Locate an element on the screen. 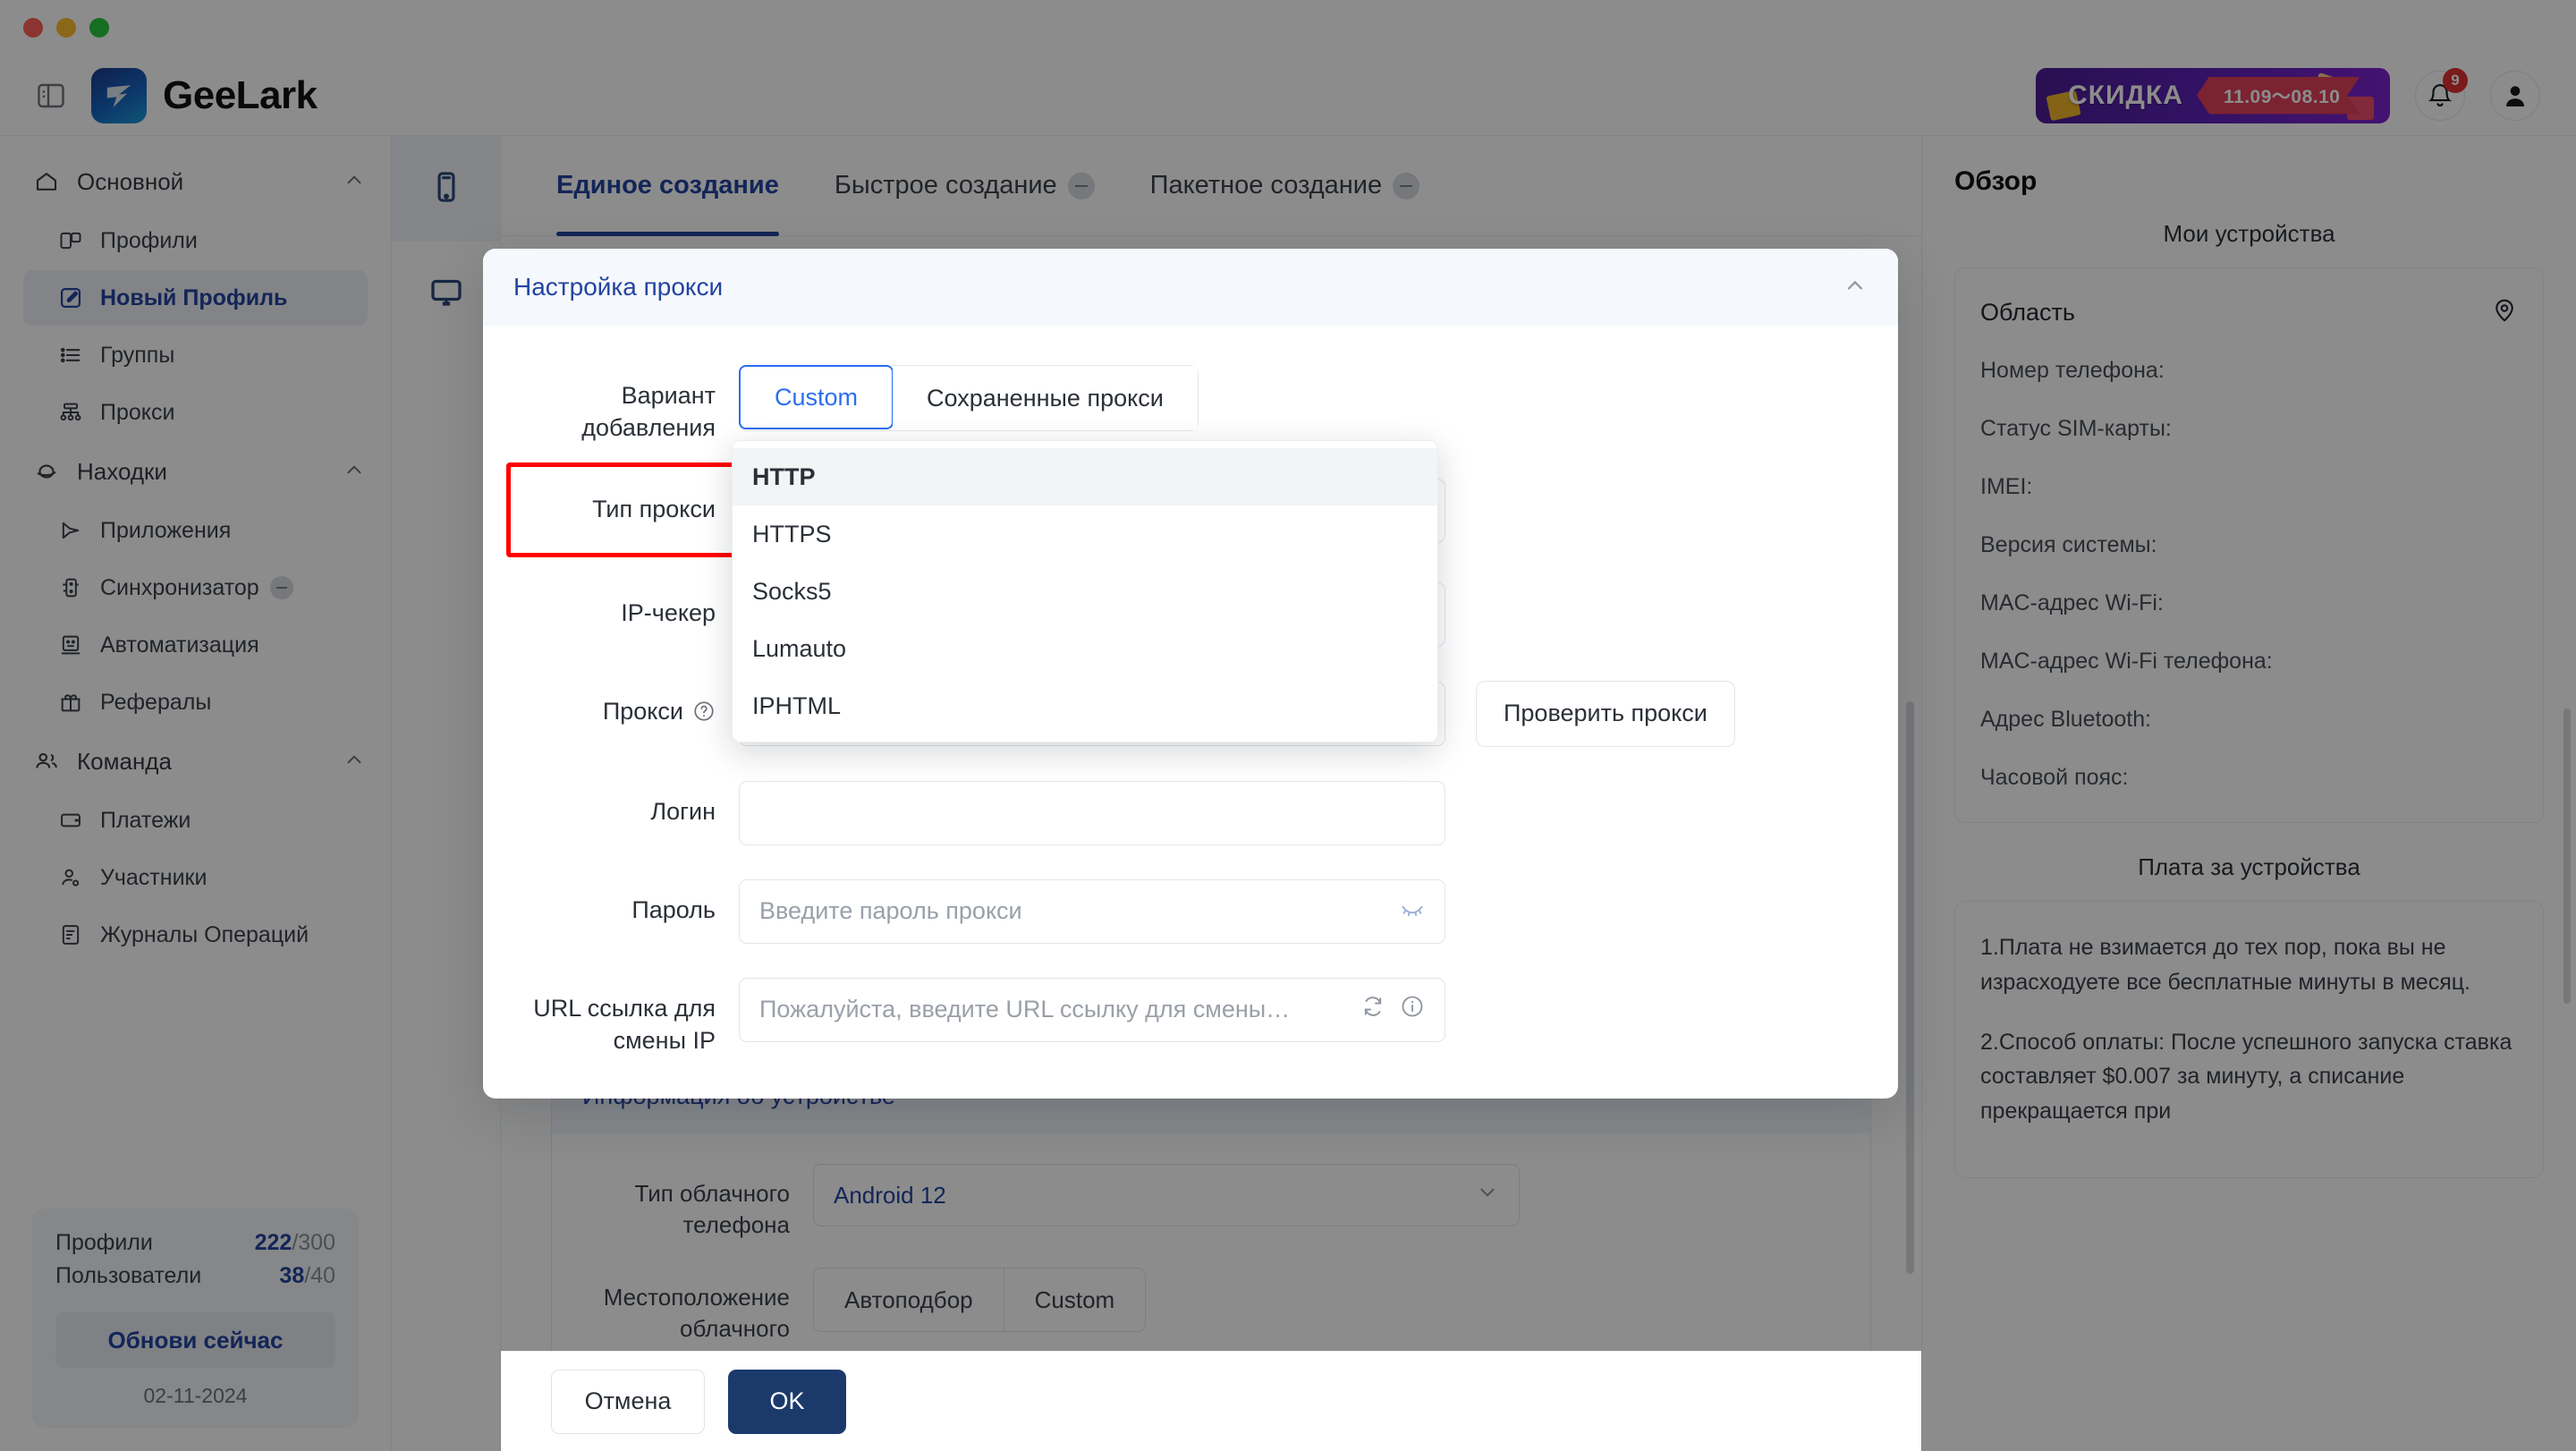 This screenshot has width=2576, height=1451. proxy-type-option-socks5: Socks5 is located at coordinates (1085, 591).